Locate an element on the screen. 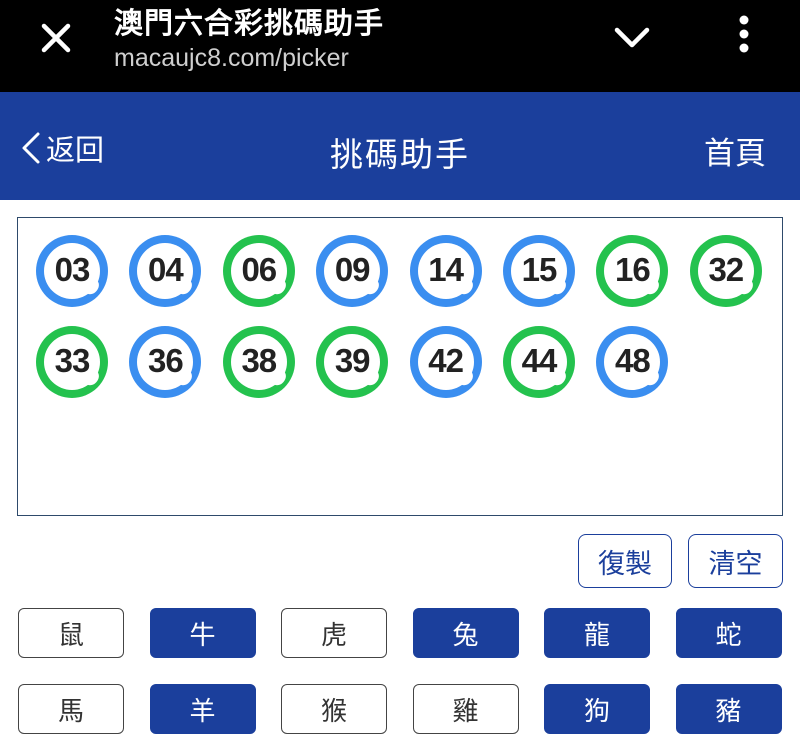 This screenshot has height=736, width=800. number-ball: 42 is located at coordinates (445, 362).